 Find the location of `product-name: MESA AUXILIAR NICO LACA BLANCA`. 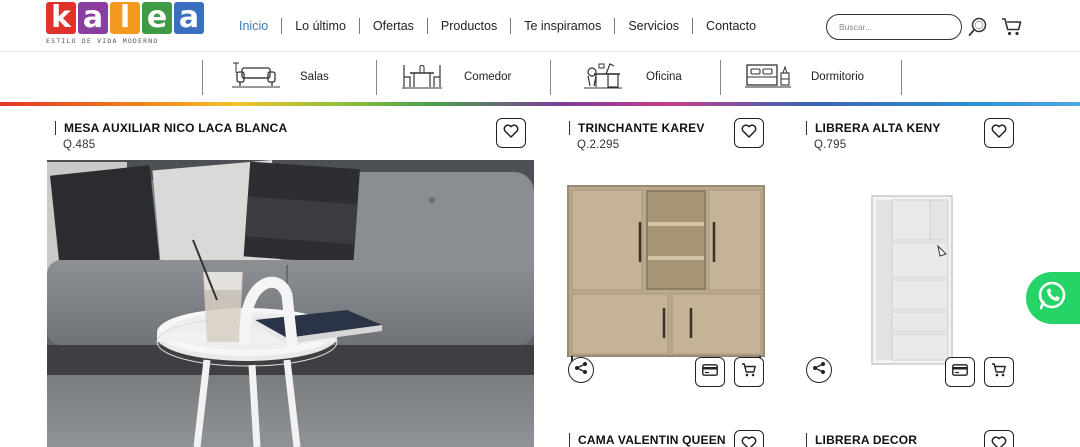

product-name: MESA AUXILIAR NICO LACA BLANCA is located at coordinates (171, 128).